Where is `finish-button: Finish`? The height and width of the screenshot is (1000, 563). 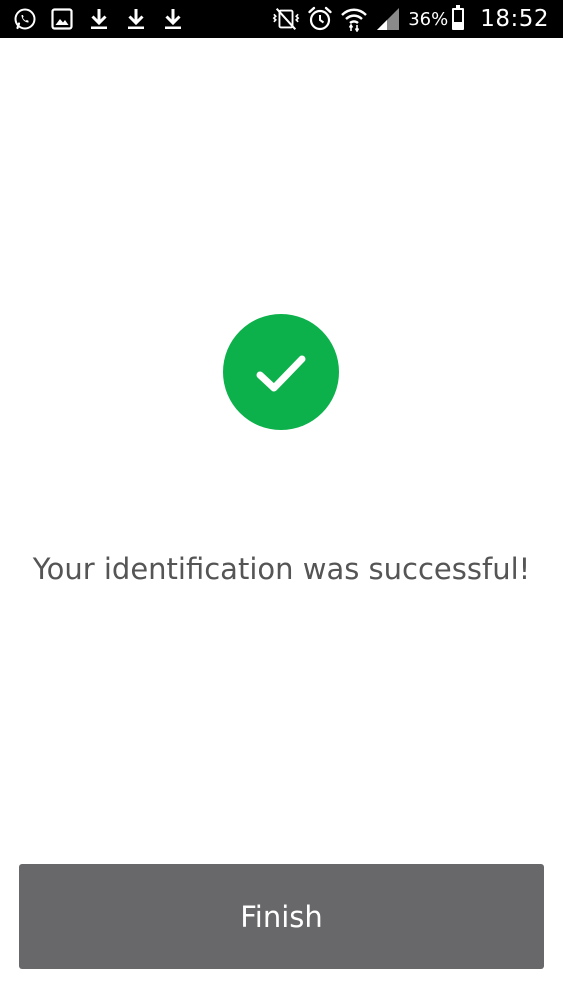
finish-button: Finish is located at coordinates (281, 916).